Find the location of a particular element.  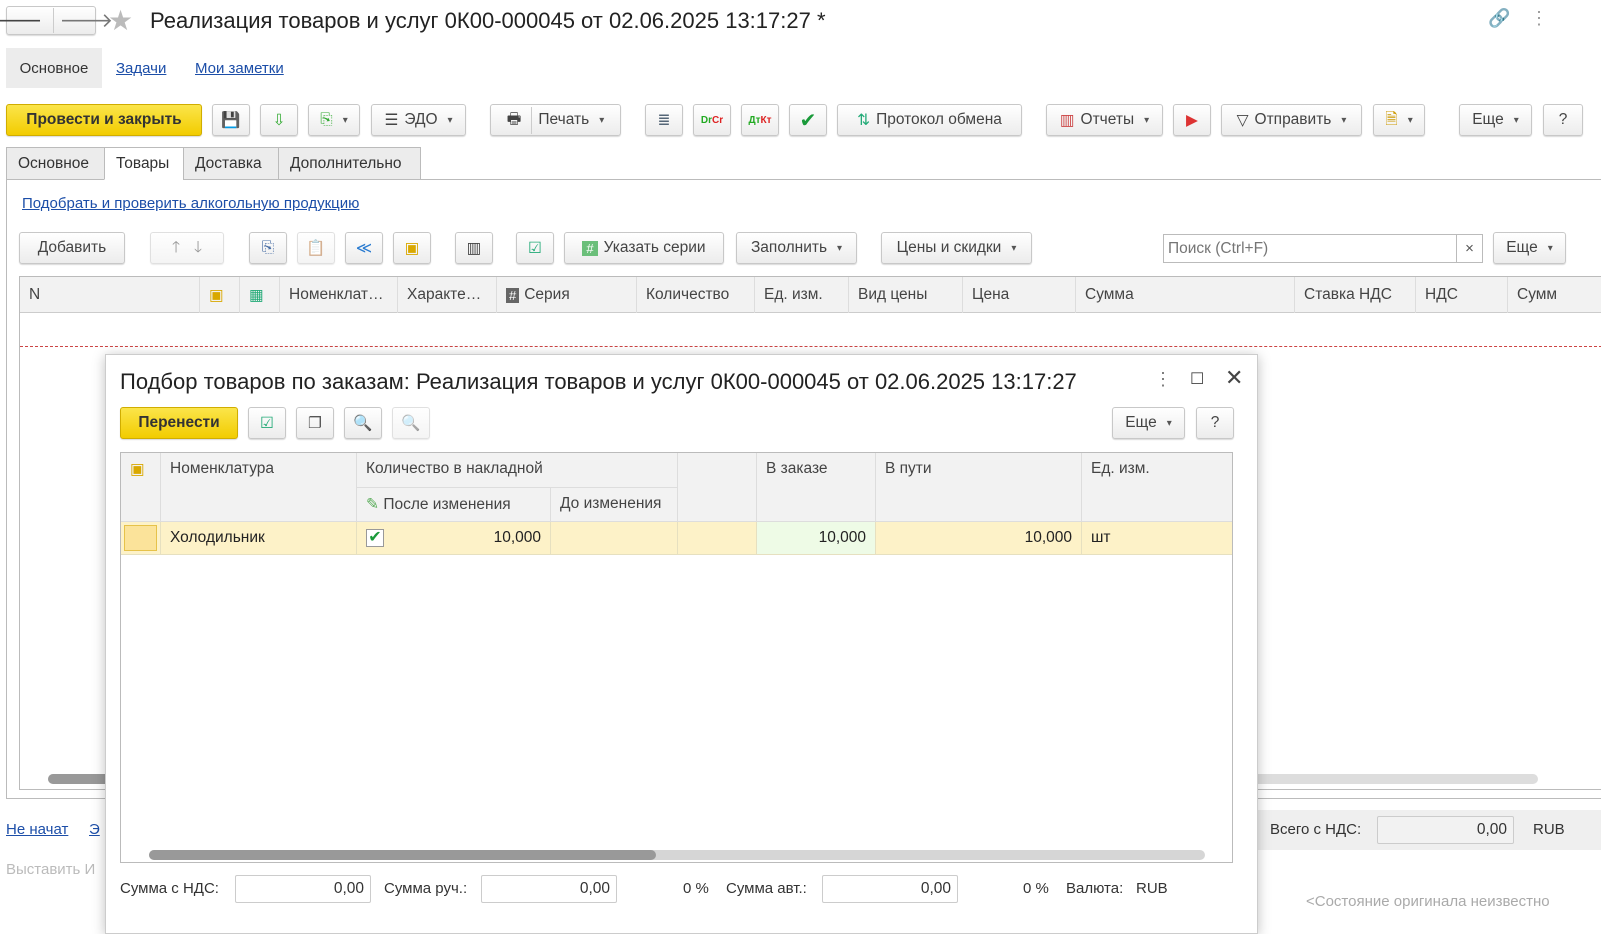

sum-vat-field: 0,00 is located at coordinates (303, 889).